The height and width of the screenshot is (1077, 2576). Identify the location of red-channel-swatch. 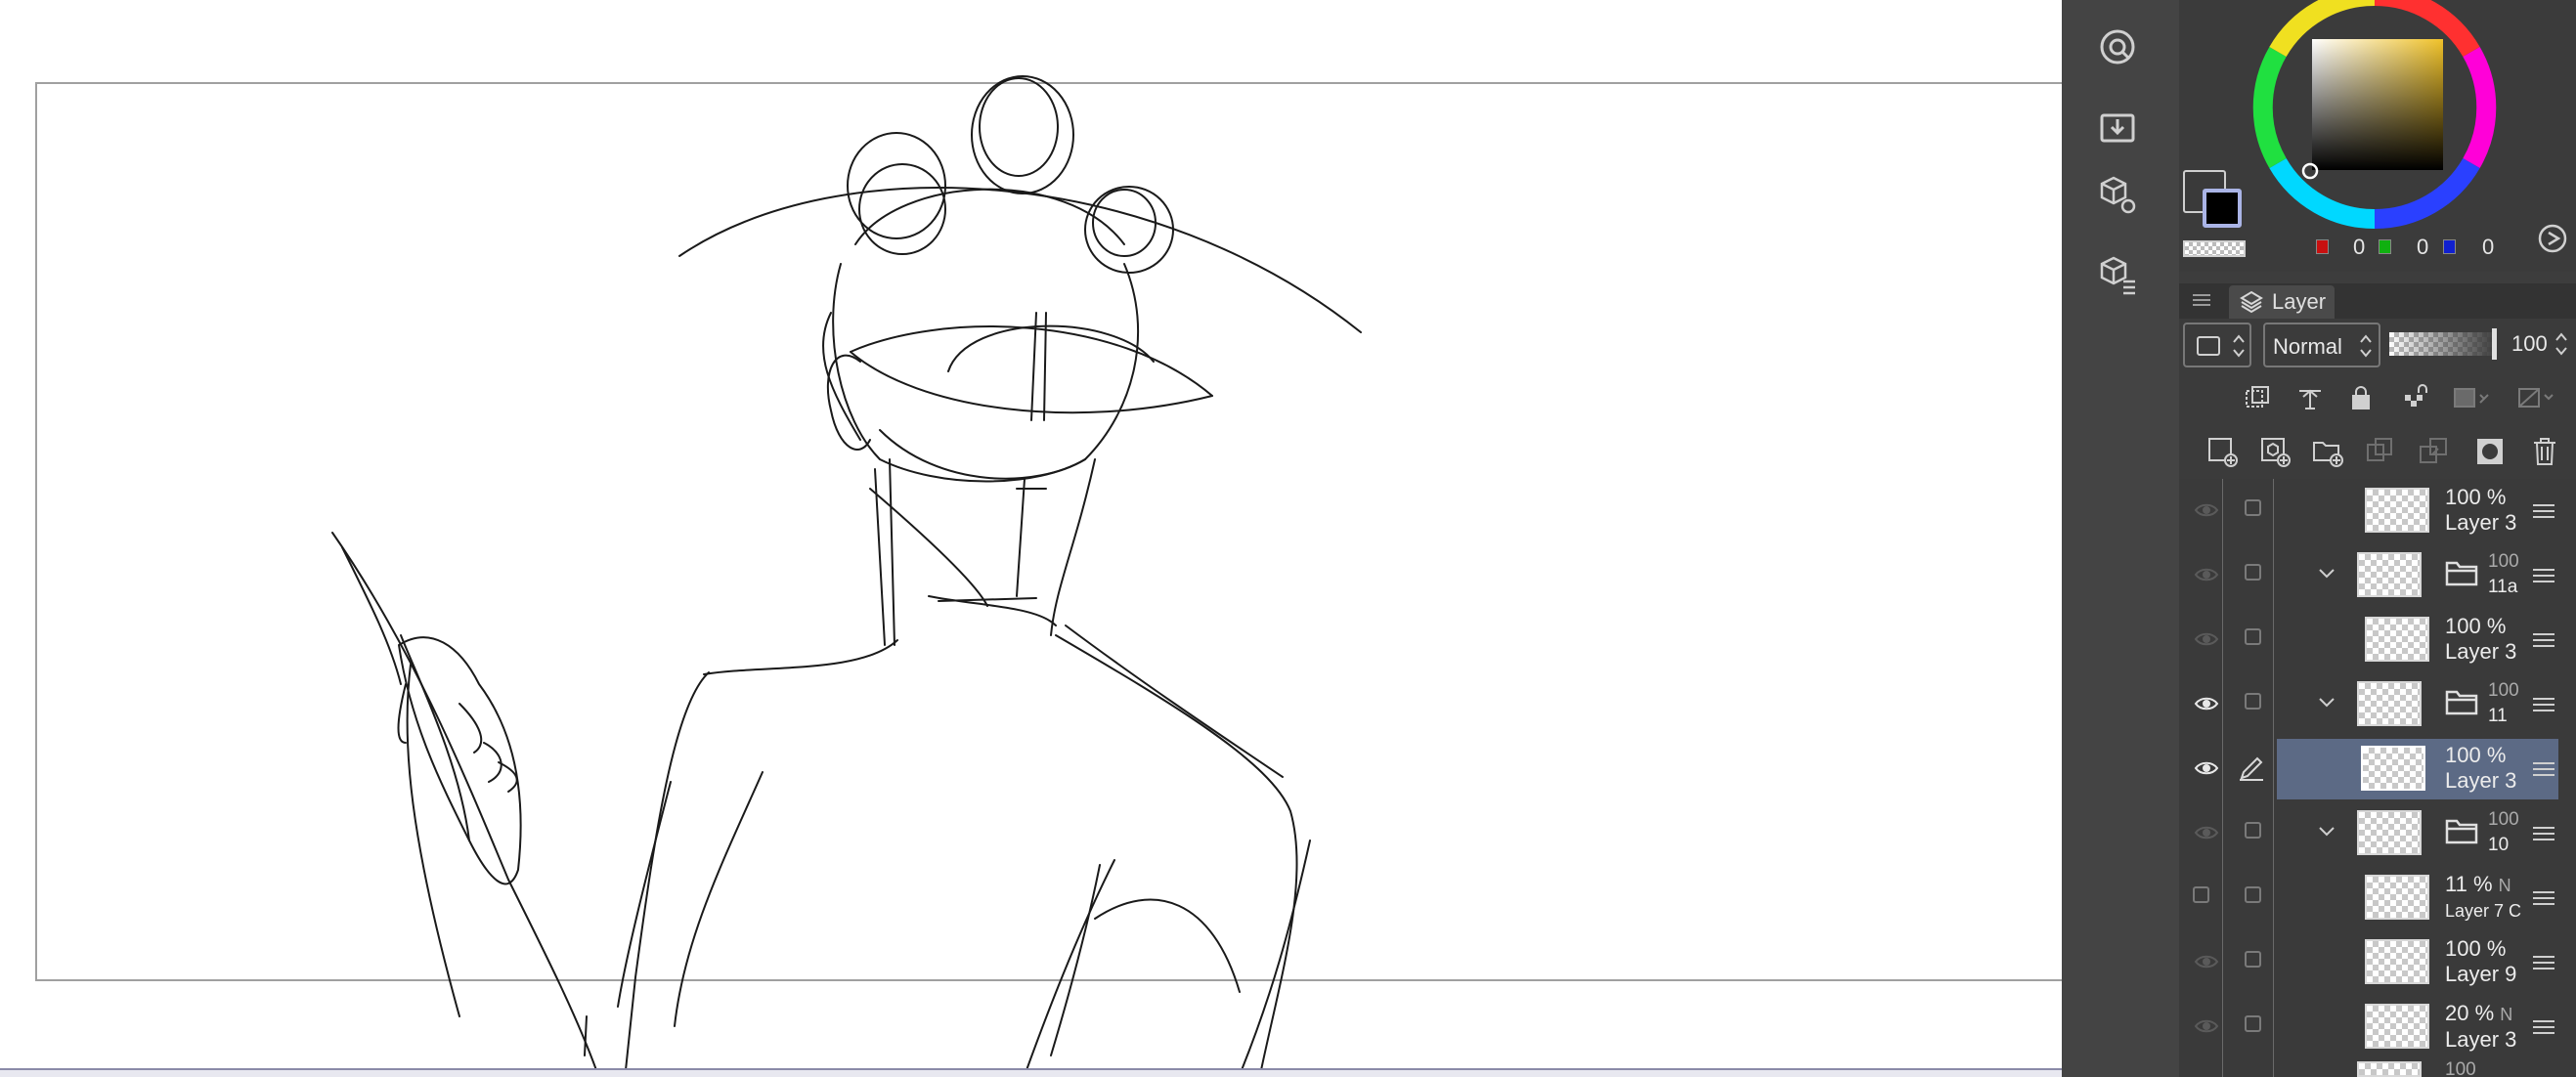
(2322, 247).